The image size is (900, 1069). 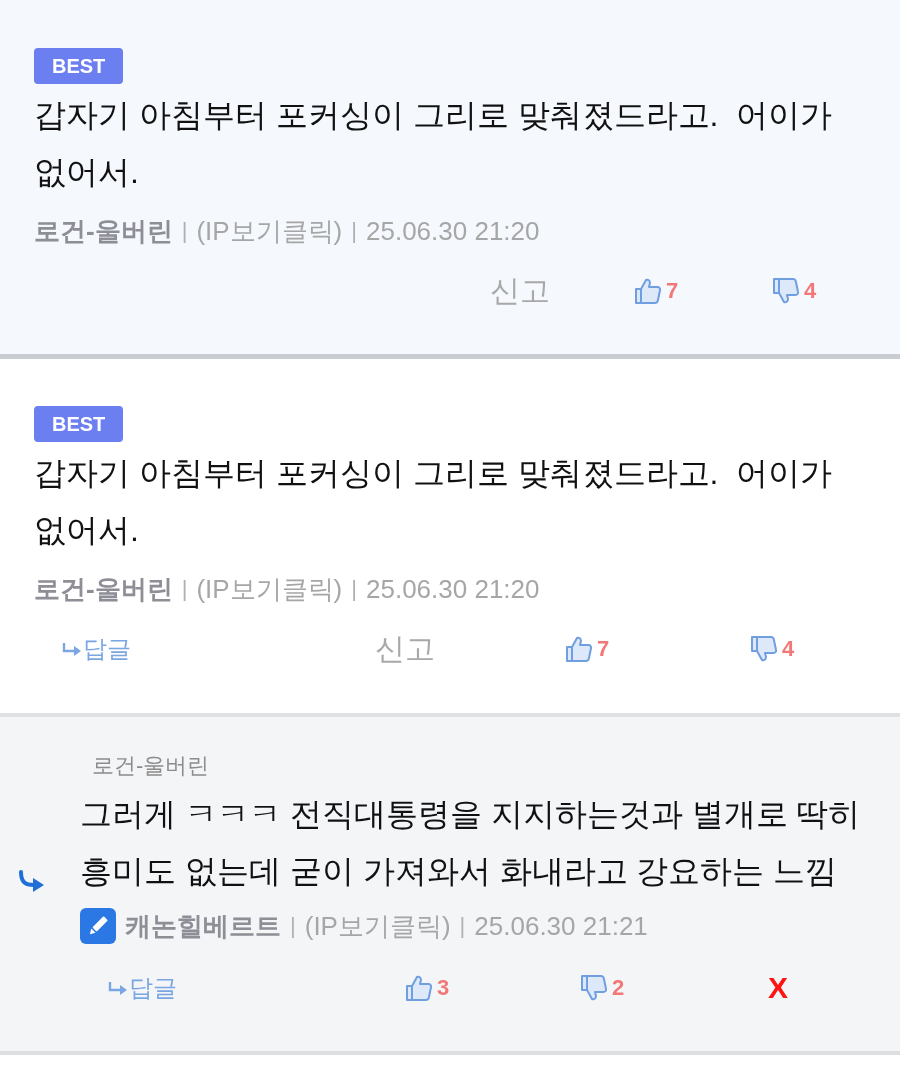 I want to click on delete-button: X, so click(x=778, y=988).